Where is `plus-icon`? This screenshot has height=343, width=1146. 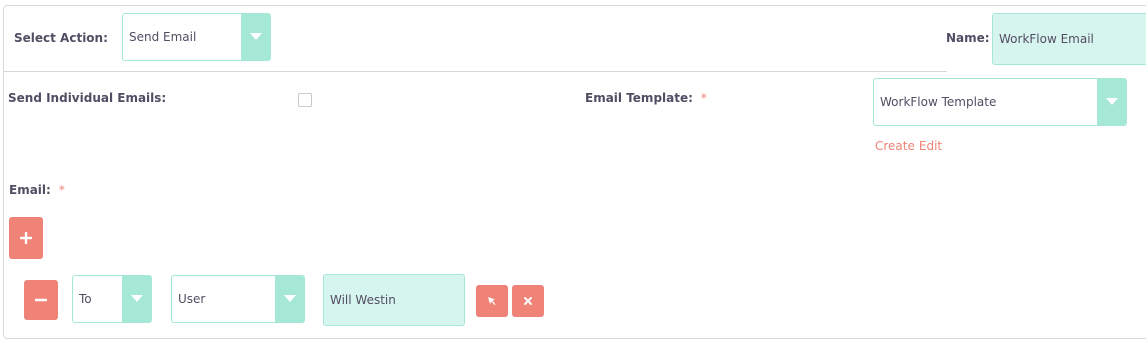 plus-icon is located at coordinates (26, 238).